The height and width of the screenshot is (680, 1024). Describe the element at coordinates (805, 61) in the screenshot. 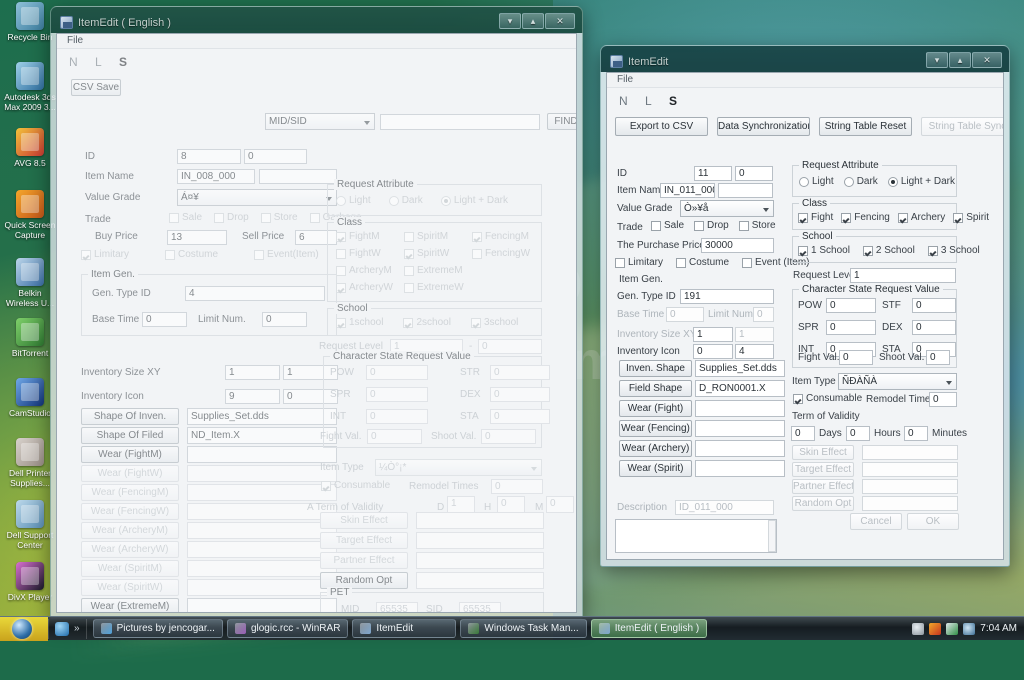

I see `right-window-titlebar: ItemEdit ▾ ▴ ✕` at that location.